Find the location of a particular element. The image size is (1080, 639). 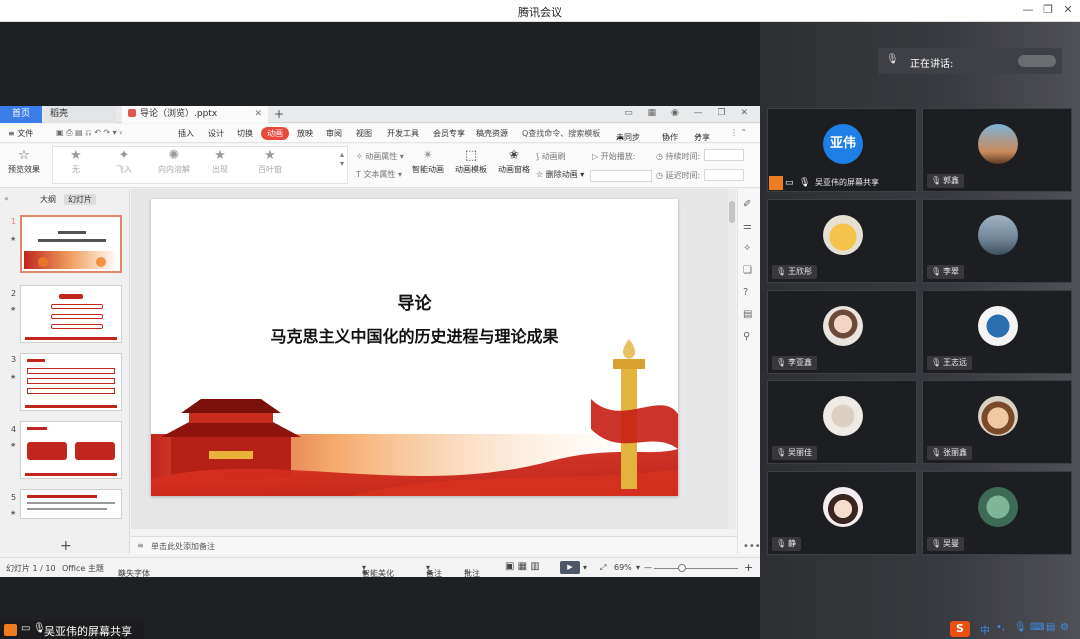

menu-insert: 插入 is located at coordinates (186, 133).